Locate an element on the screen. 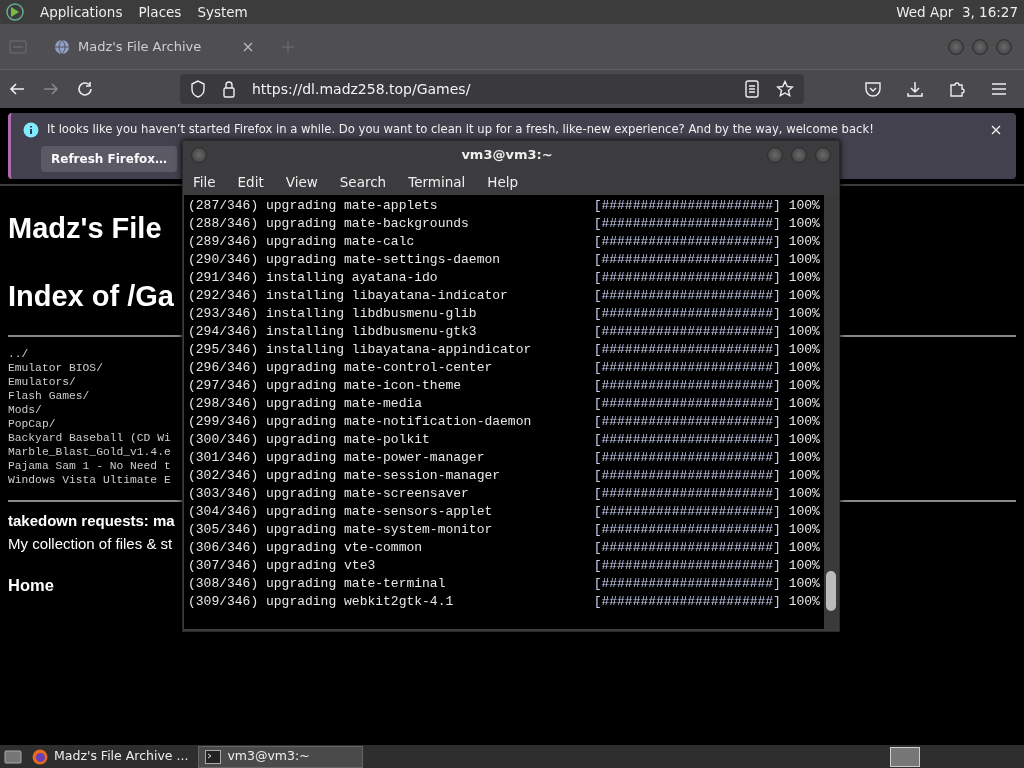 The height and width of the screenshot is (768, 1024). file-link: Mods/ is located at coordinates (25, 410).